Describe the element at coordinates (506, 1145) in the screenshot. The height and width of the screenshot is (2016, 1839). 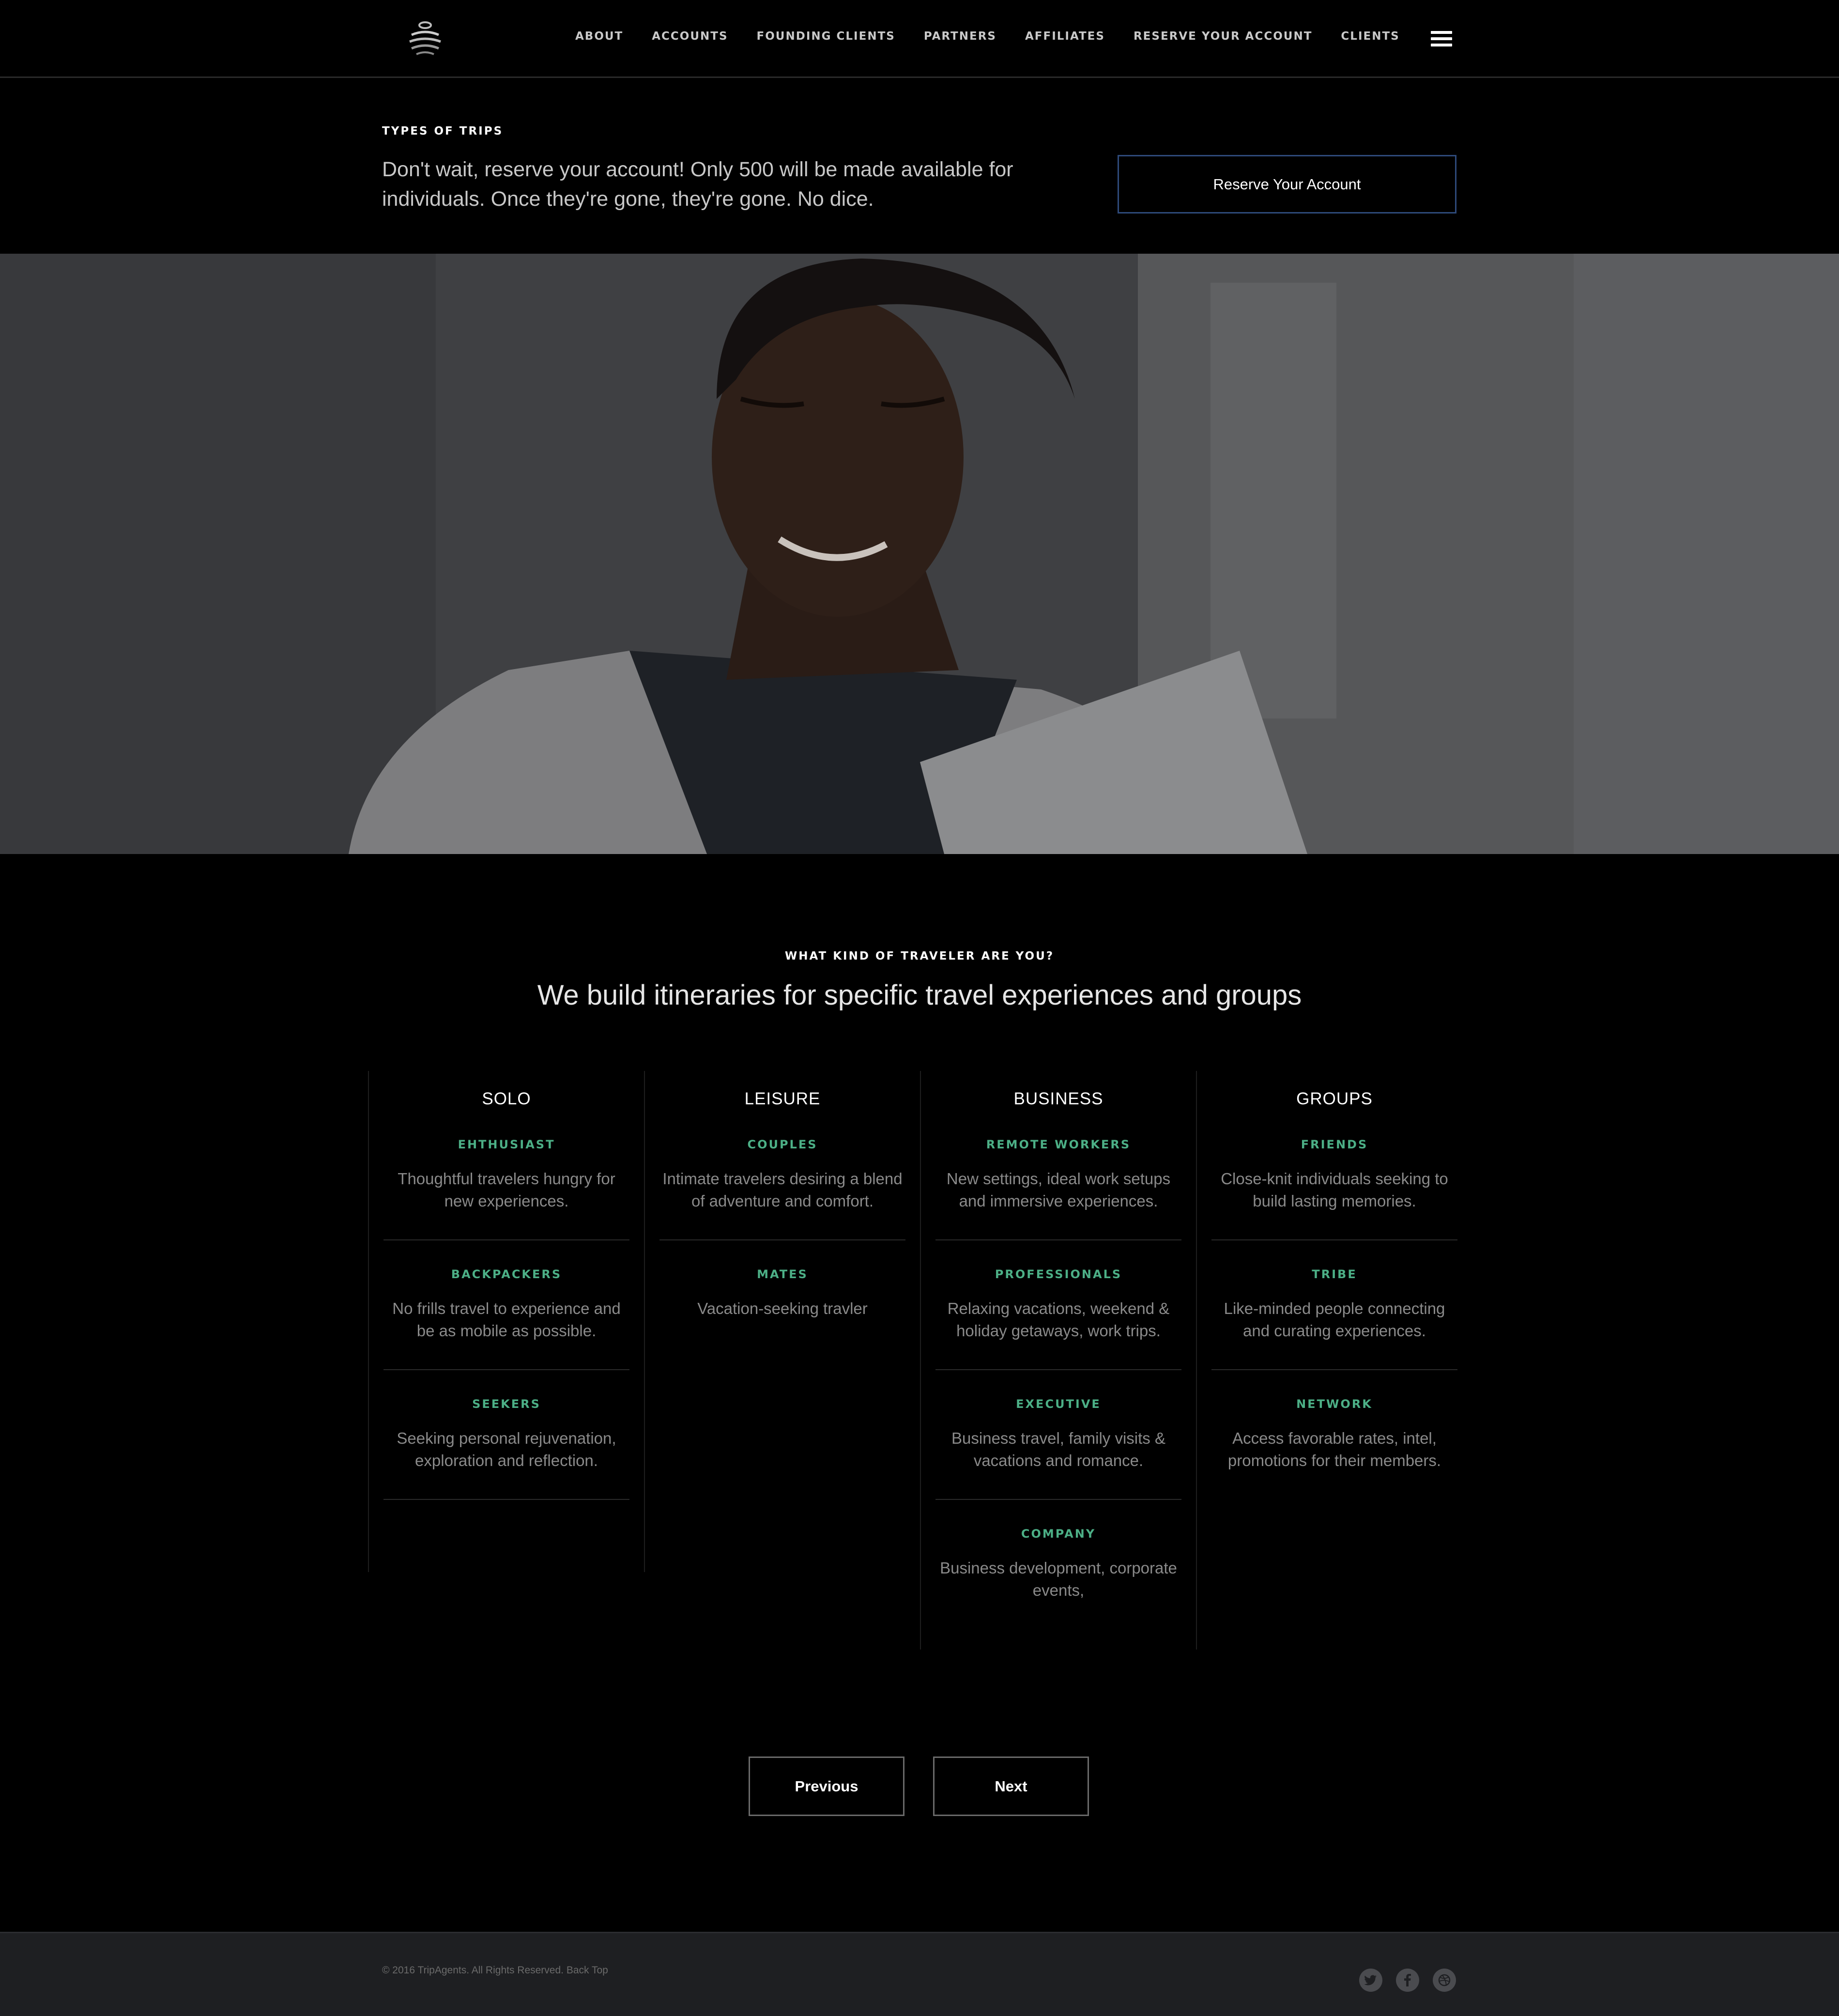
I see `item-label: EHTHUSIAST` at that location.